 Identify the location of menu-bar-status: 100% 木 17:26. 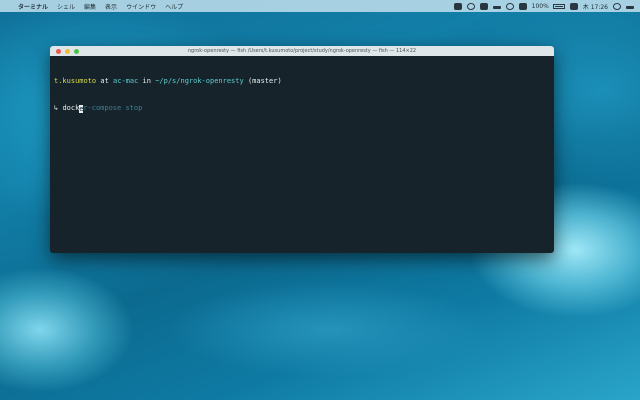
(544, 6).